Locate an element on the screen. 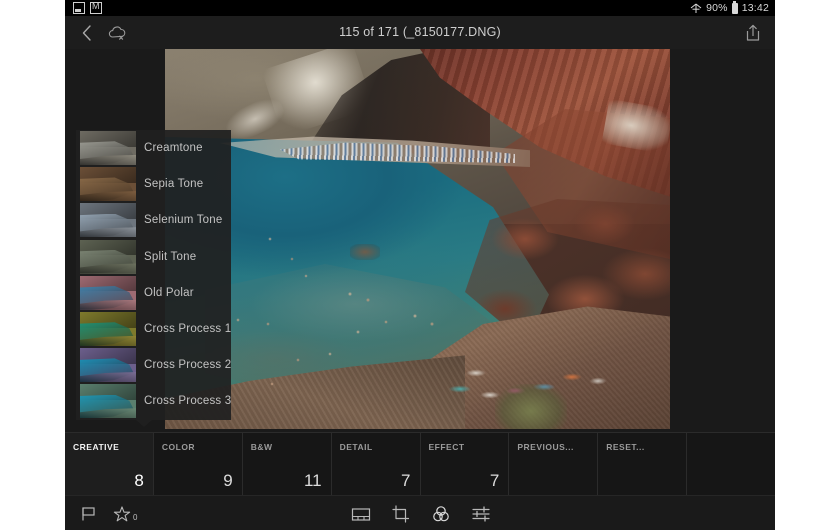 Image resolution: width=840 pixels, height=530 pixels. status-bar-notifications is located at coordinates (87, 8).